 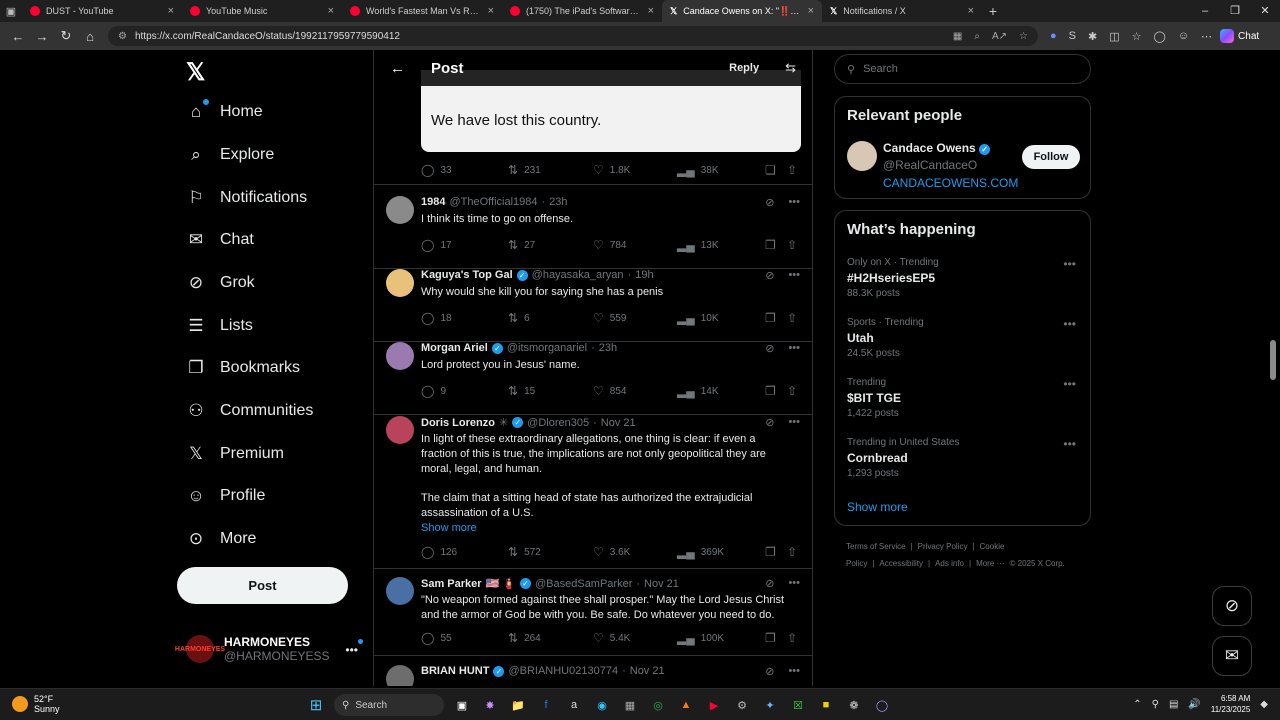 What do you see at coordinates (583, 584) in the screenshot?
I see `author-handle: @BasedSamParker` at bounding box center [583, 584].